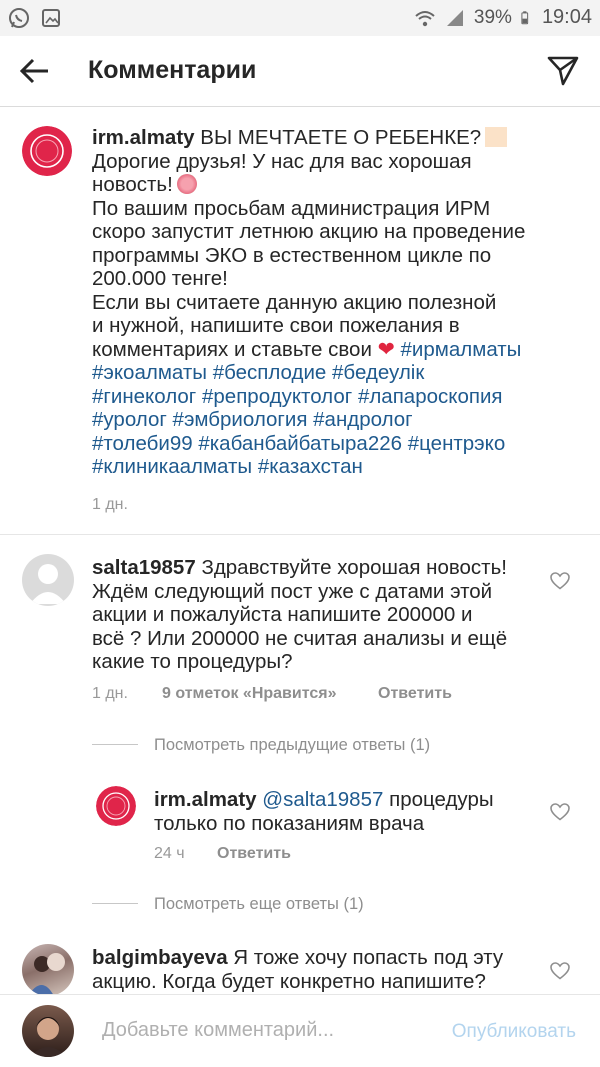 The width and height of the screenshot is (600, 1067). What do you see at coordinates (277, 396) in the screenshot?
I see `hashtag: #репродуктолог` at bounding box center [277, 396].